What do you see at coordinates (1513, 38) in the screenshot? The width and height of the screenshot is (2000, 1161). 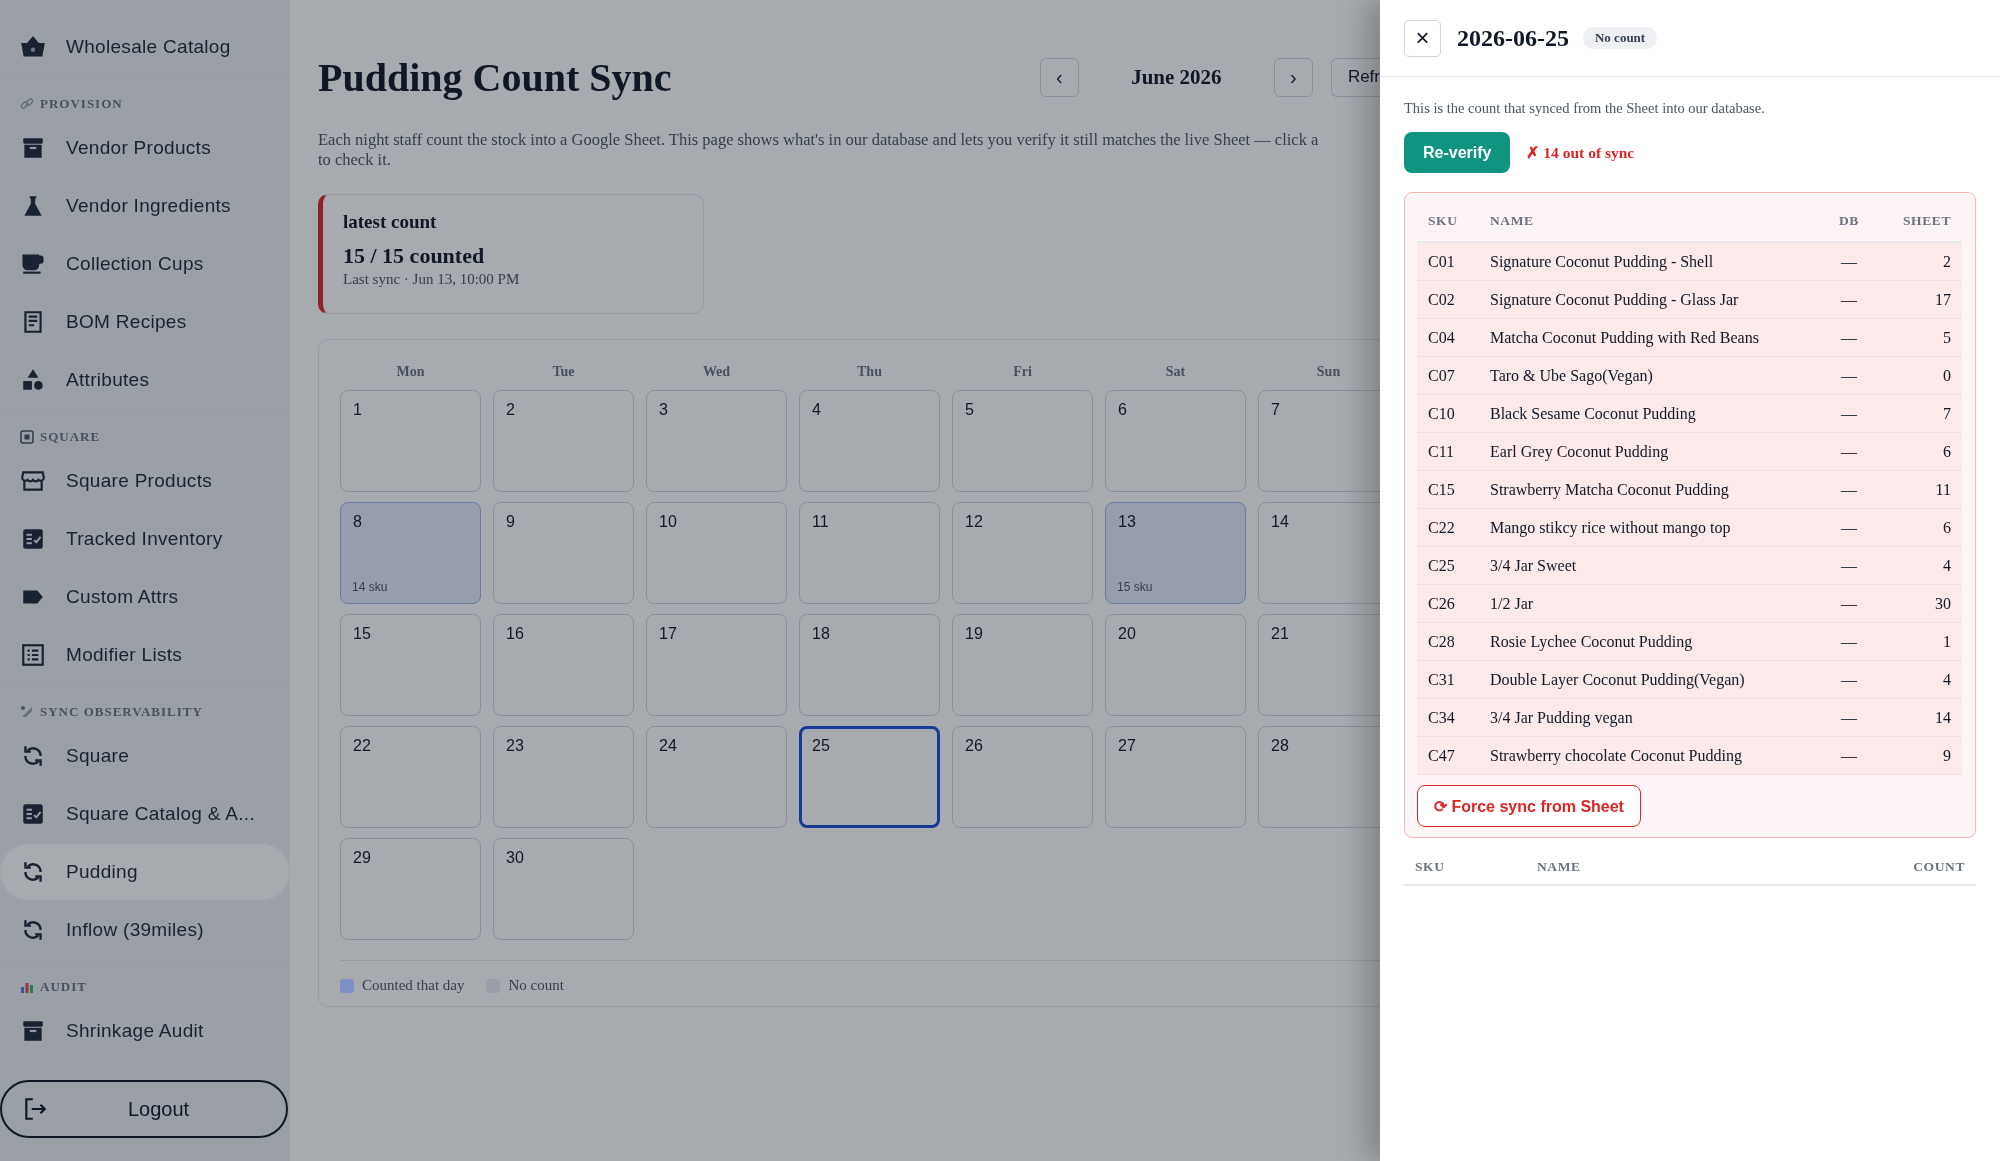 I see `panel-date: 2026-06-25` at bounding box center [1513, 38].